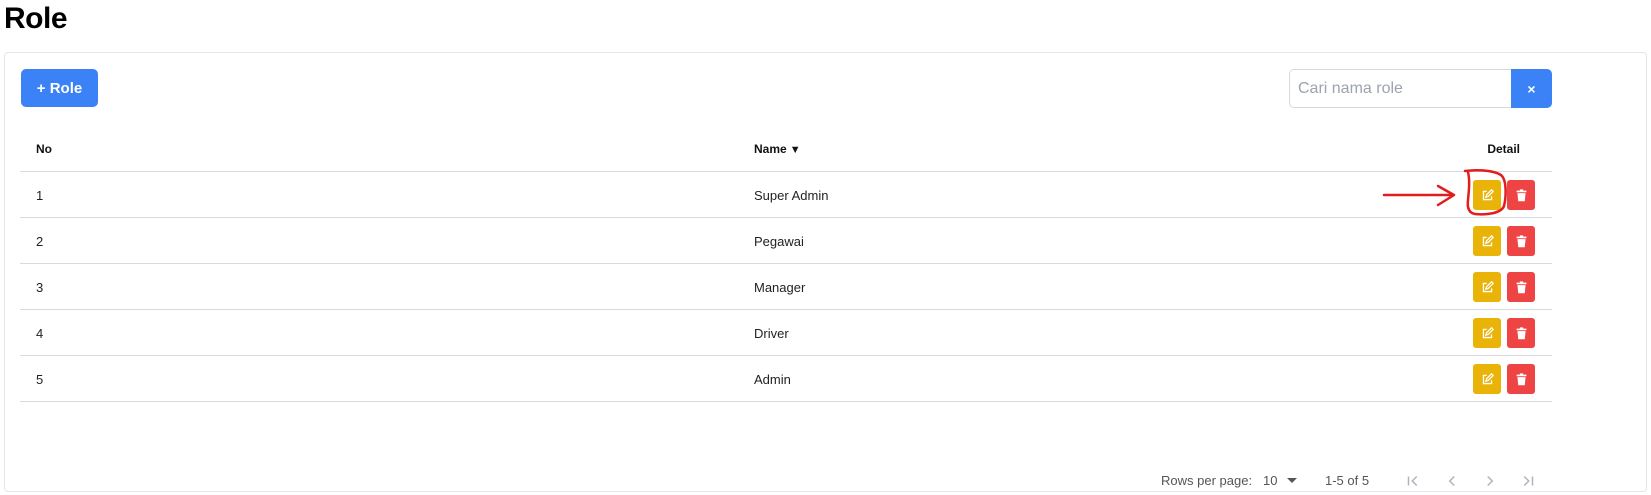 This screenshot has height=495, width=1651. I want to click on rows-per-page-label: Rows per page:, so click(1207, 480).